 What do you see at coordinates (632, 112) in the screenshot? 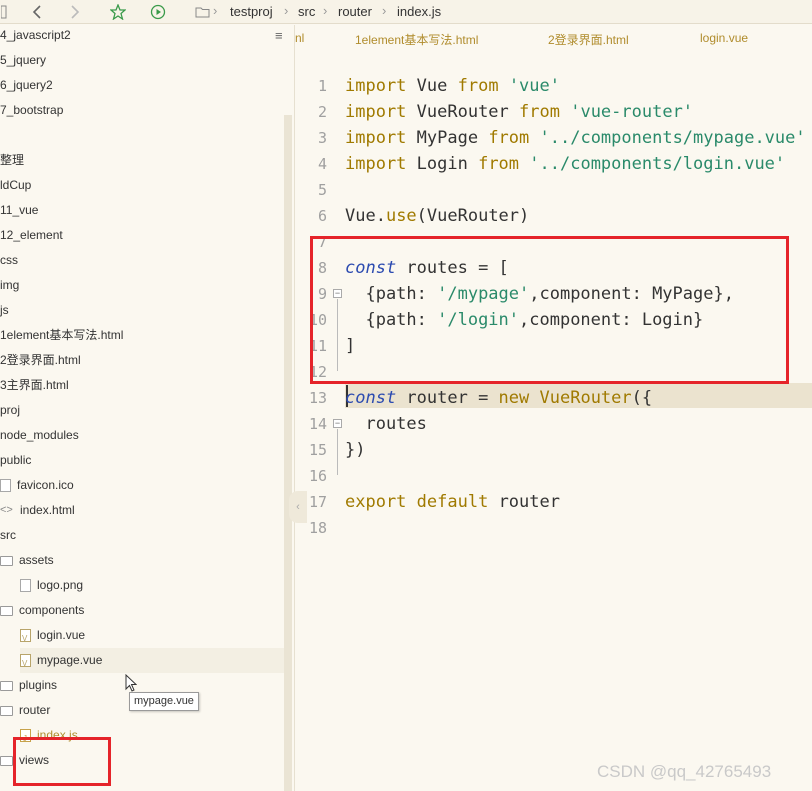
I see `code-token: 'vue-router'` at bounding box center [632, 112].